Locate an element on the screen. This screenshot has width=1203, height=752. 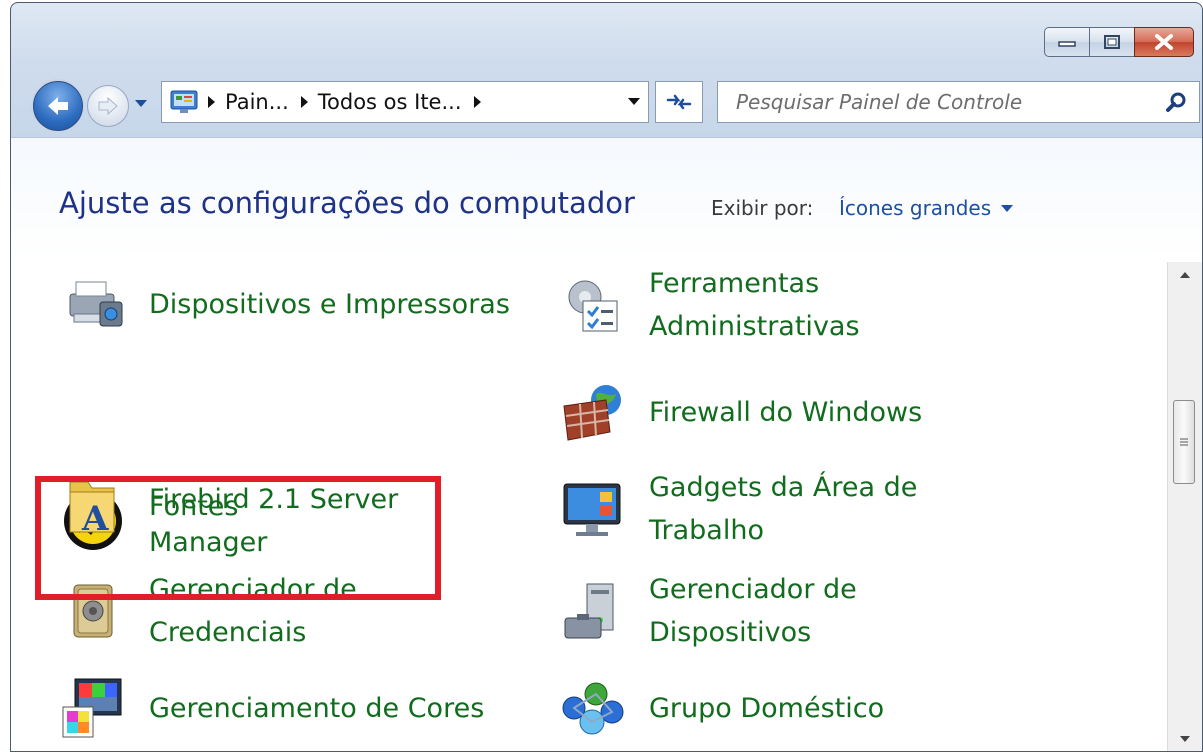
minimize-icon is located at coordinates (1067, 44).